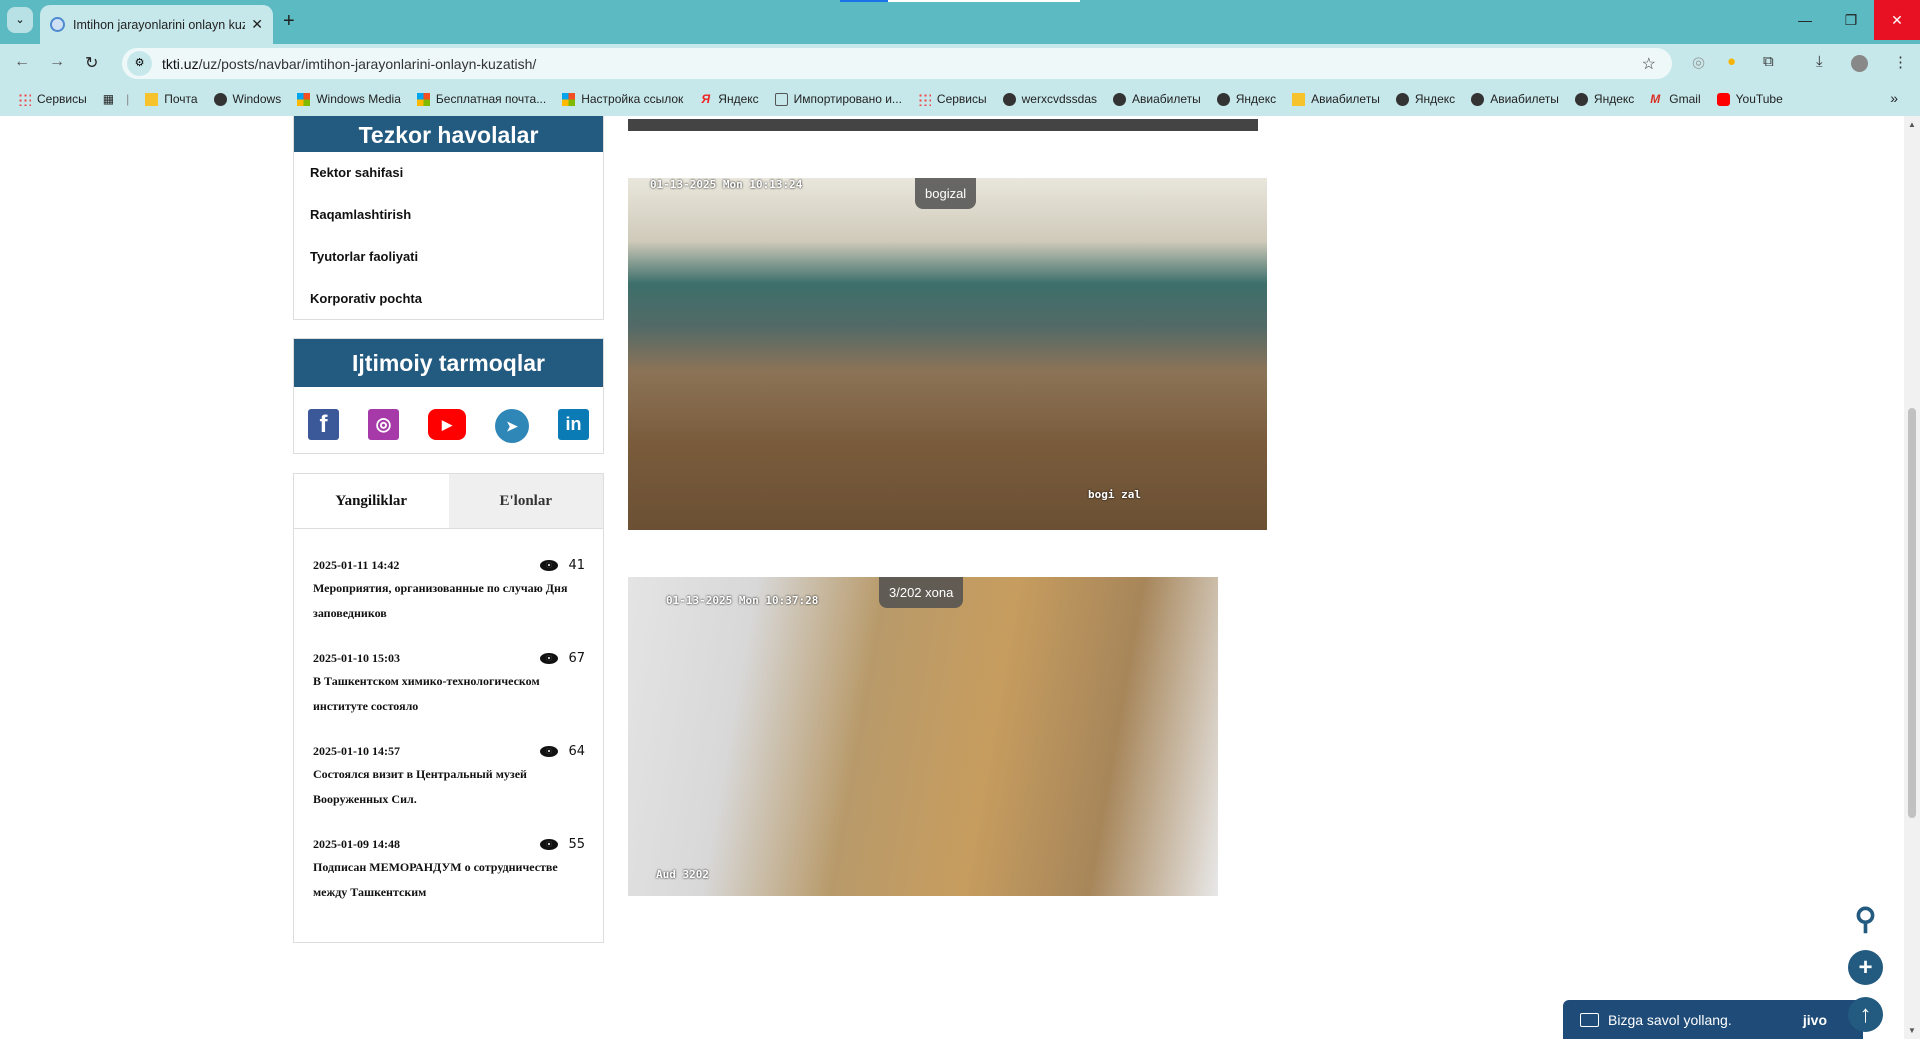  I want to click on tab-search-button: ⌄, so click(20, 20).